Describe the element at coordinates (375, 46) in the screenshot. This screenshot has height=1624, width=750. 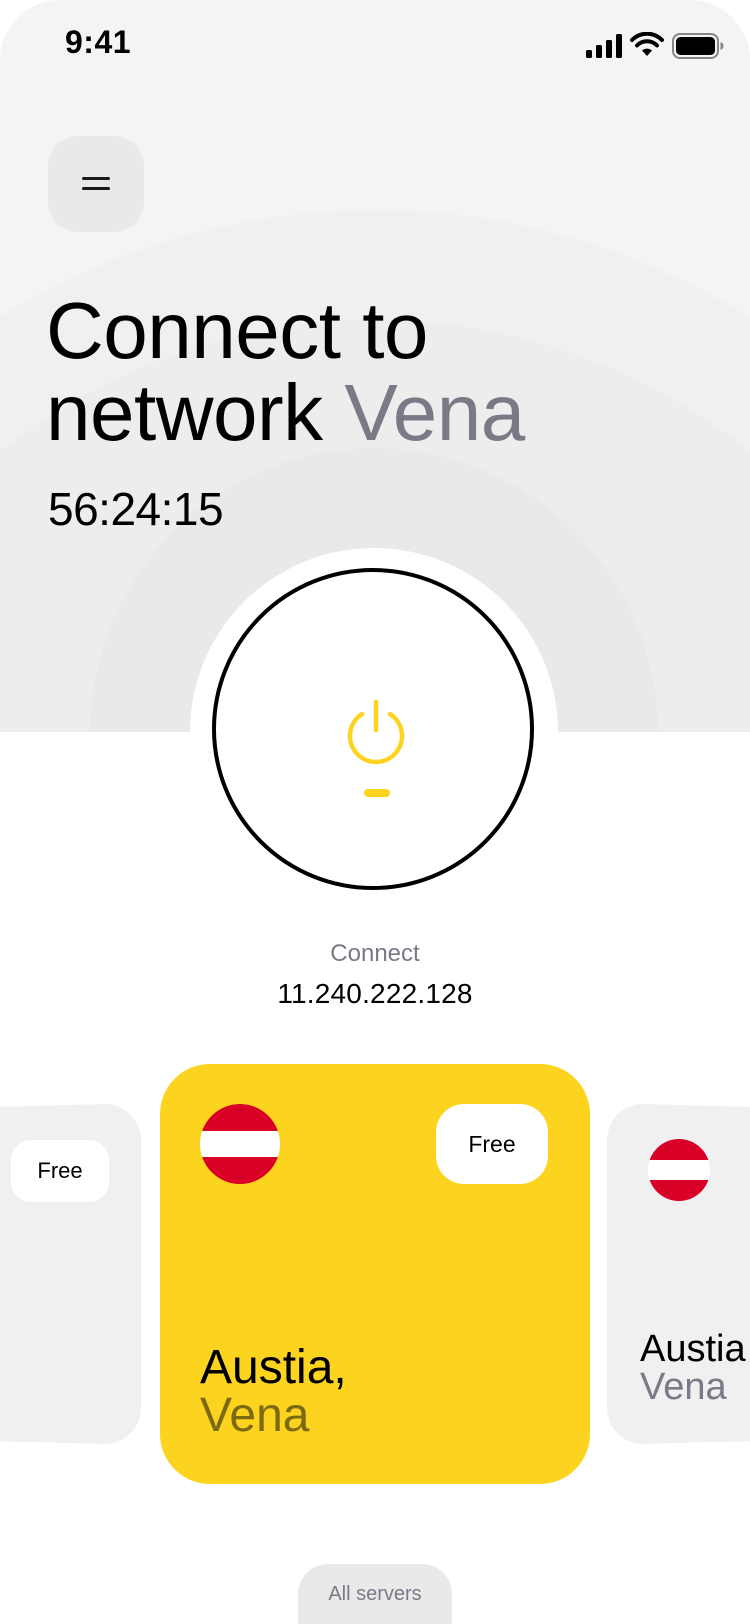
I see `status-bar: 9:41` at that location.